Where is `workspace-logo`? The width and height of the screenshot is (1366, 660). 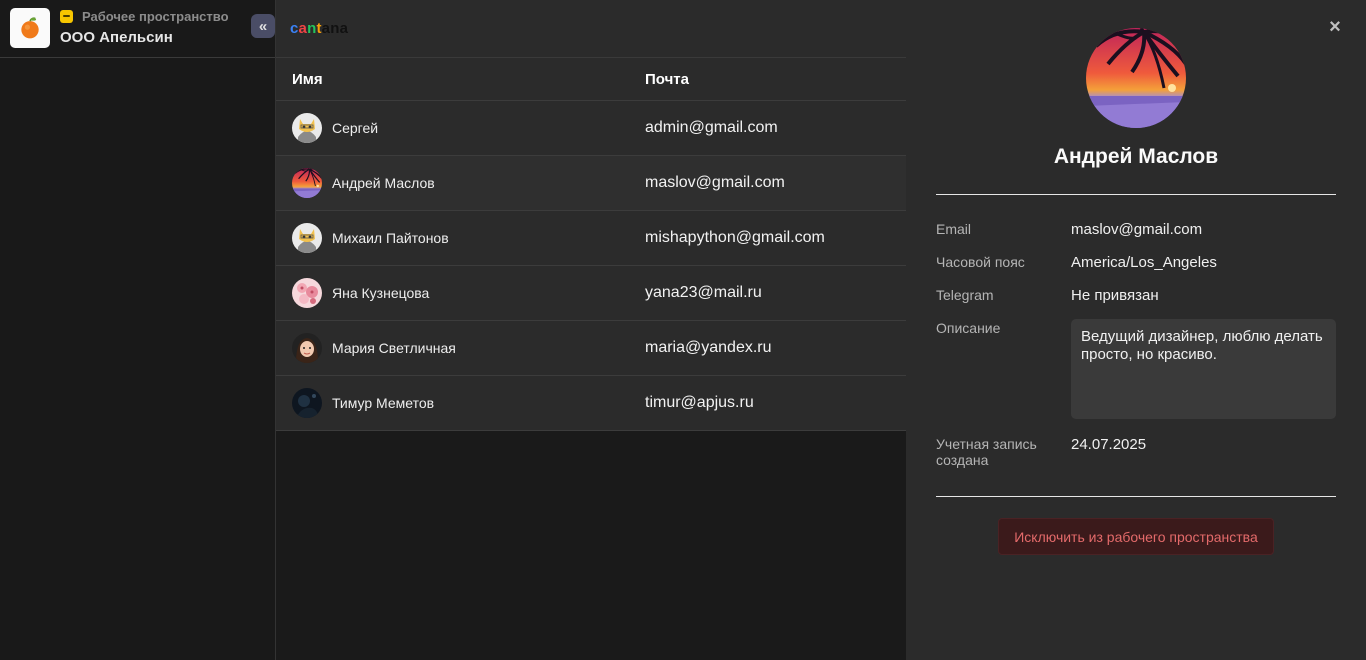
workspace-logo is located at coordinates (30, 28).